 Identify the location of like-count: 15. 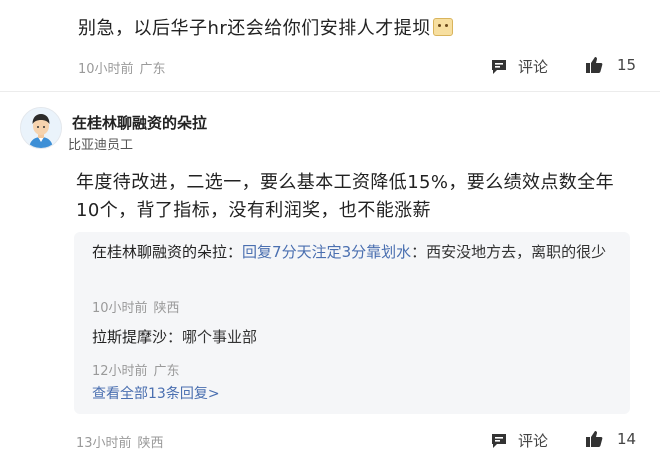
(627, 65).